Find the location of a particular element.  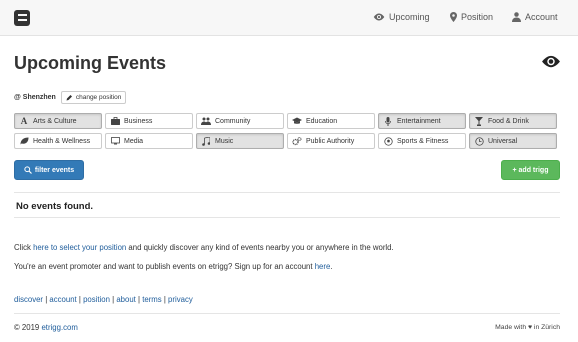

nav-account: Account is located at coordinates (535, 17).